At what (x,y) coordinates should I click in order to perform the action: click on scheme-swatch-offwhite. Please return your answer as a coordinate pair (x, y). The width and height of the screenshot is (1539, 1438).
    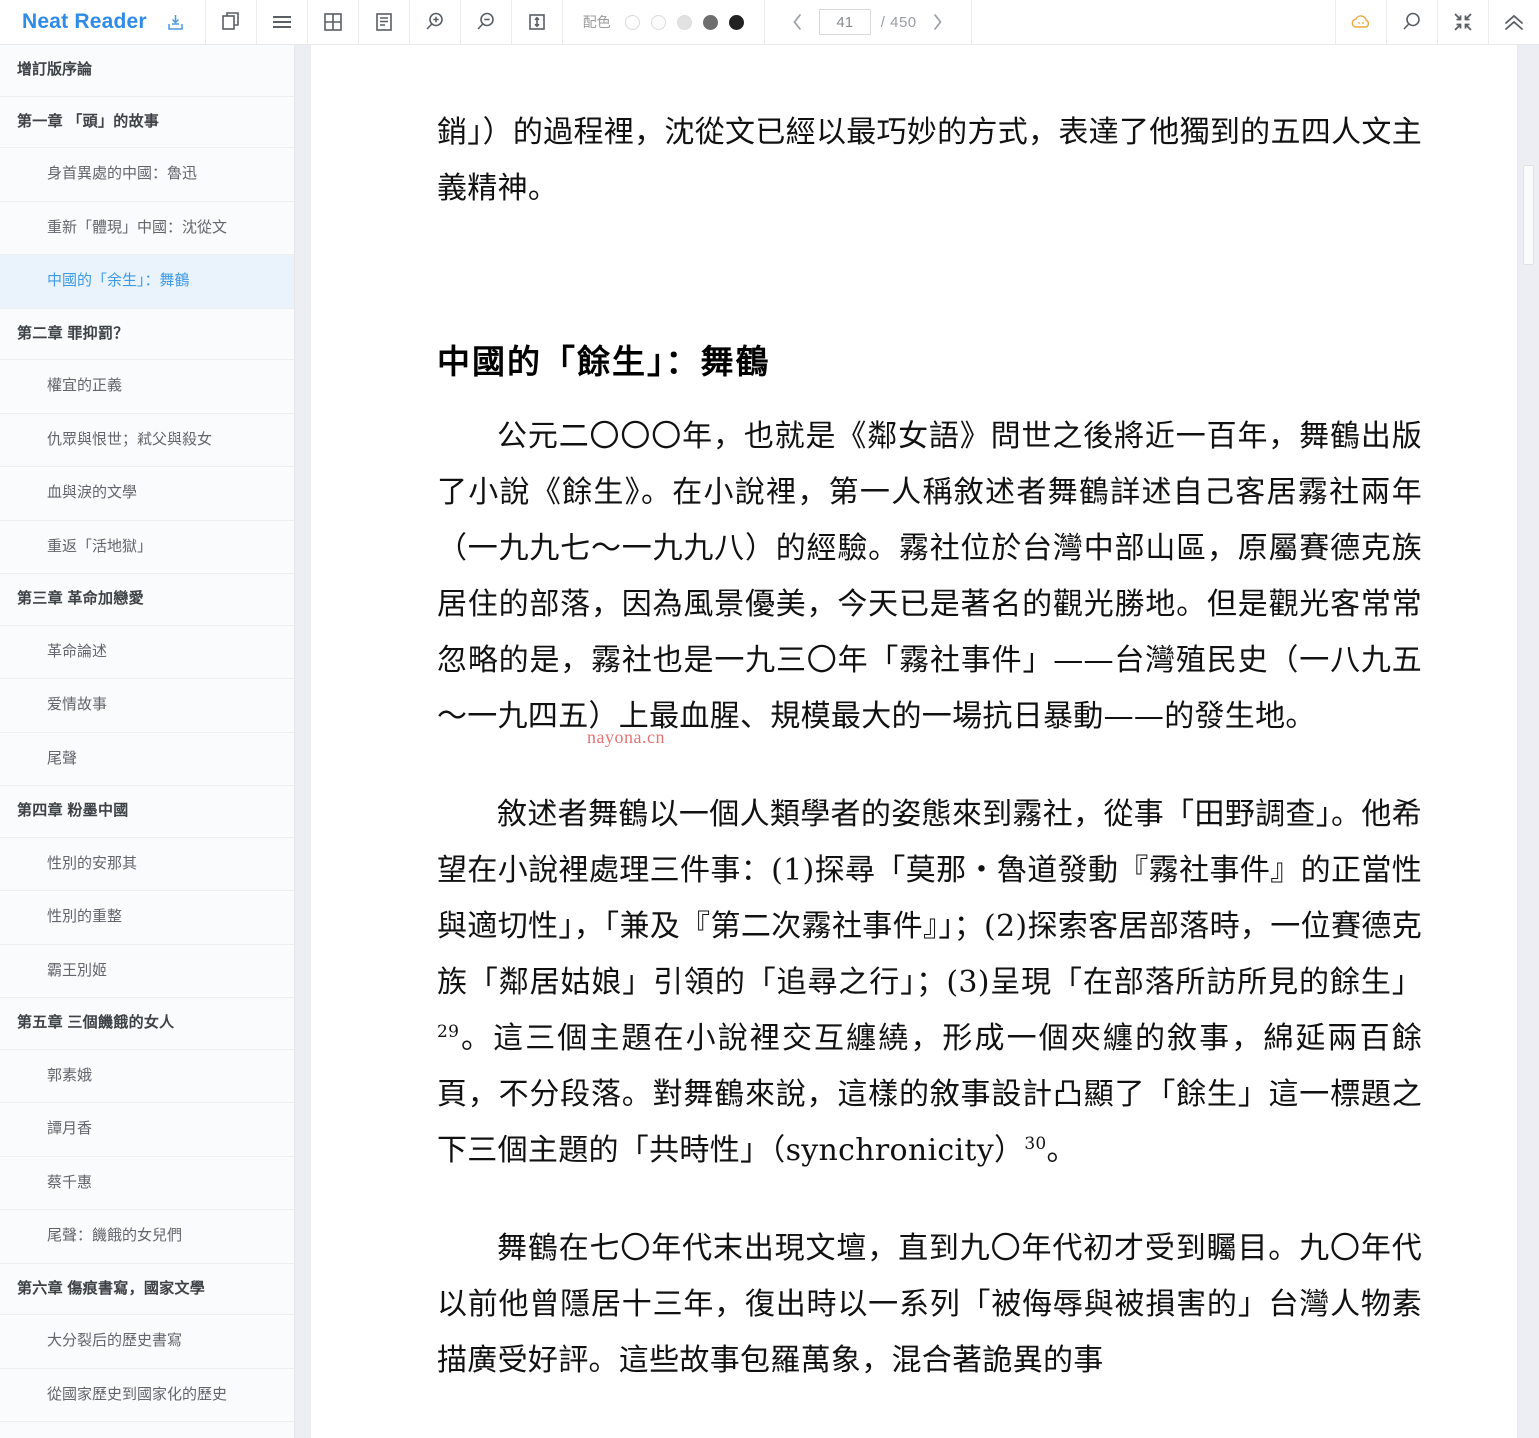
    Looking at the image, I should click on (658, 22).